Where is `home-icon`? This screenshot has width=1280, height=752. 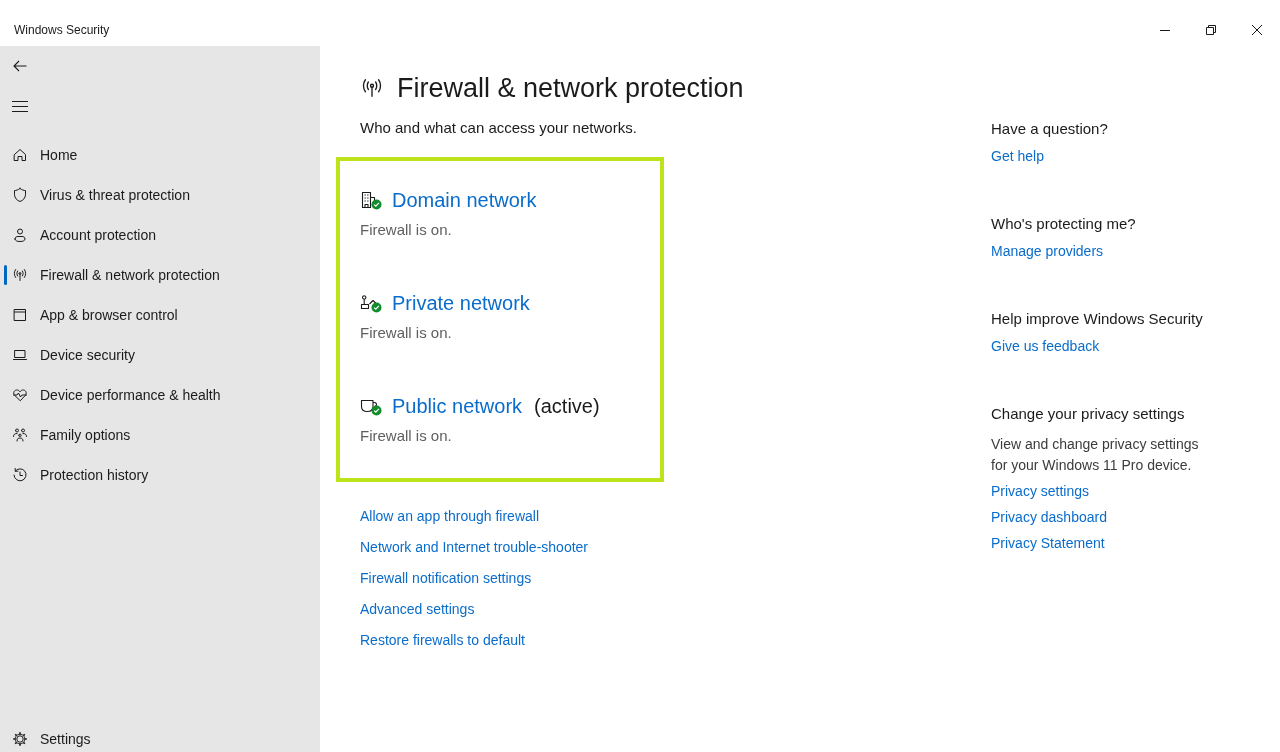 home-icon is located at coordinates (20, 155).